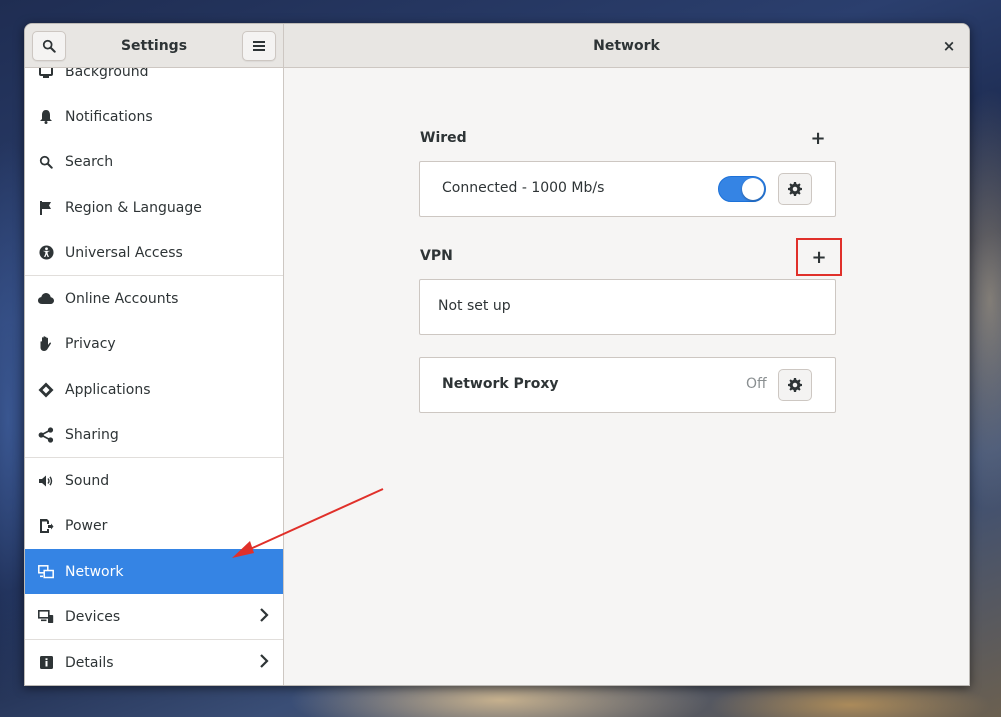 Image resolution: width=1001 pixels, height=717 pixels. Describe the element at coordinates (154, 343) in the screenshot. I see `sidebar-item-privacy: Privacy` at that location.